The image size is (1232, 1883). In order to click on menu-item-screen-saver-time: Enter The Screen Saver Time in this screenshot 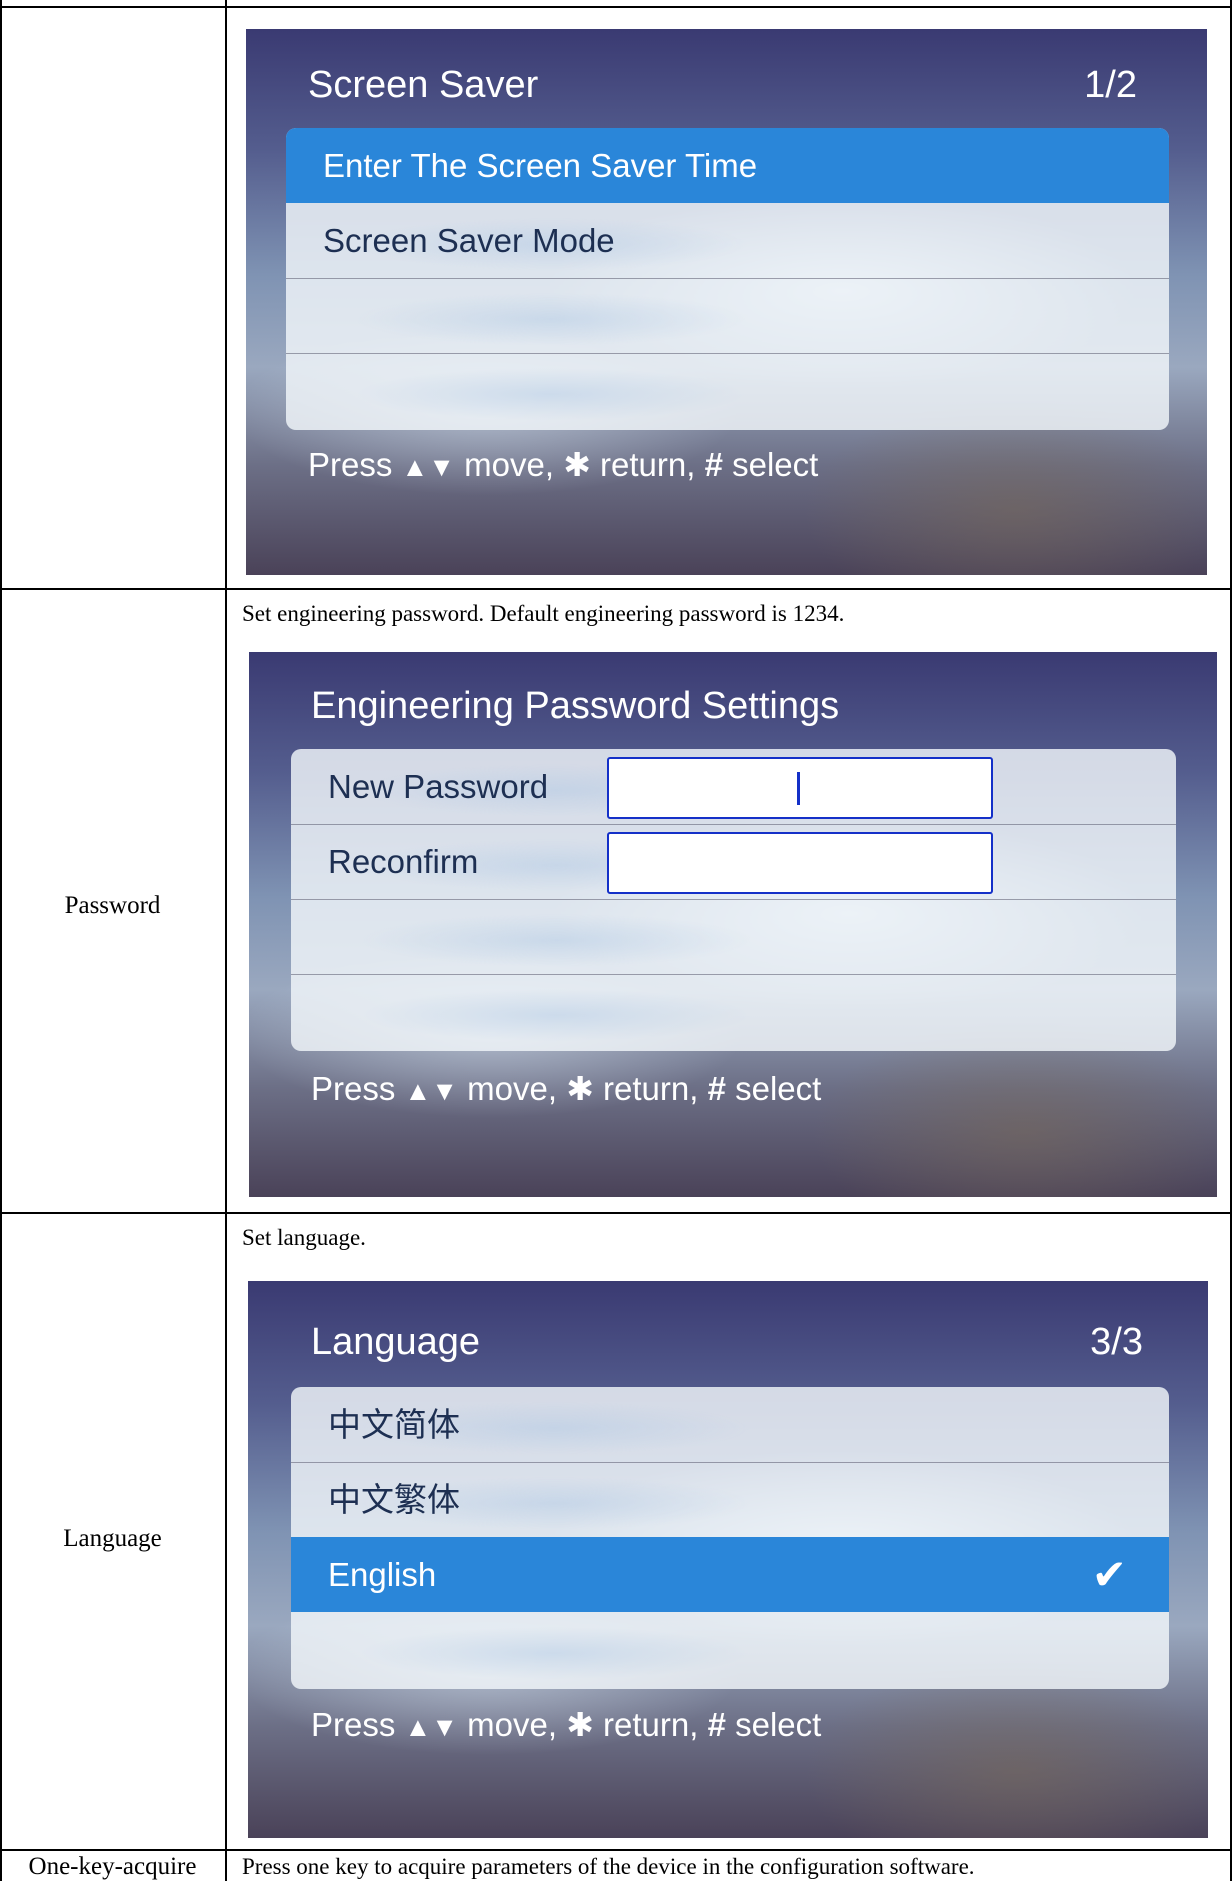, I will do `click(727, 165)`.